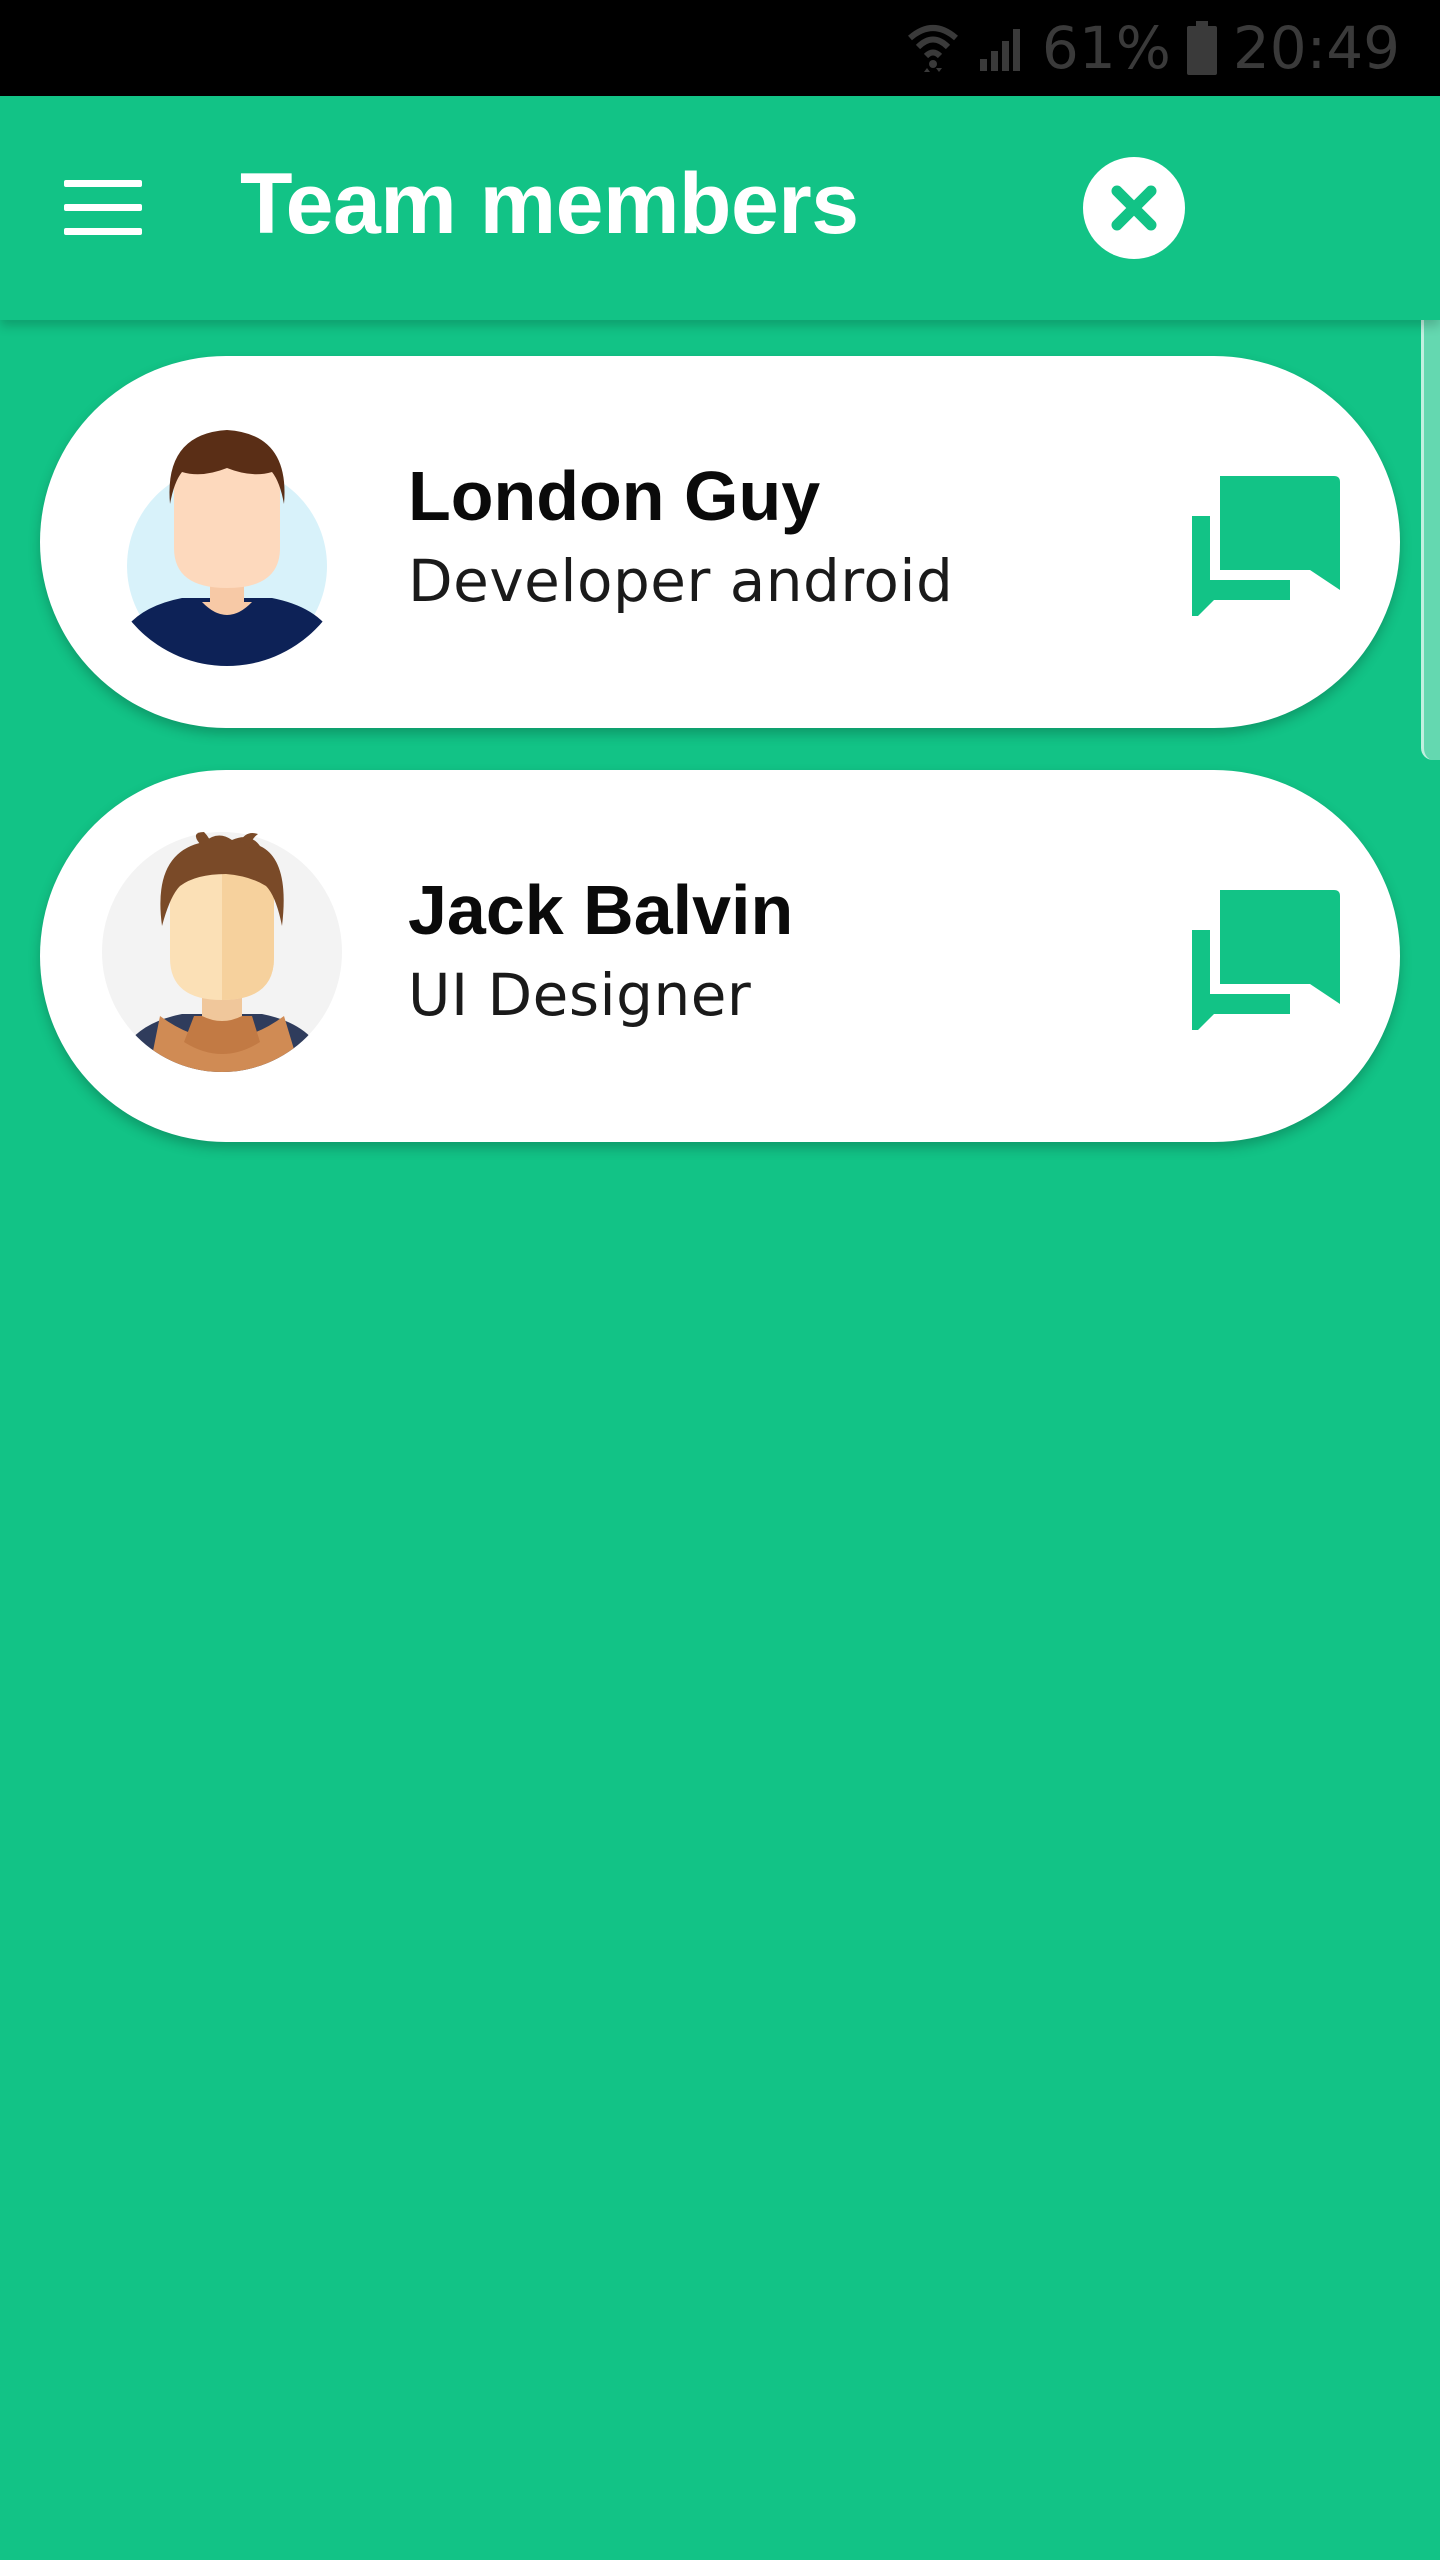 The image size is (1440, 2560). I want to click on member-card-london-guy: London Guy Developer android, so click(720, 542).